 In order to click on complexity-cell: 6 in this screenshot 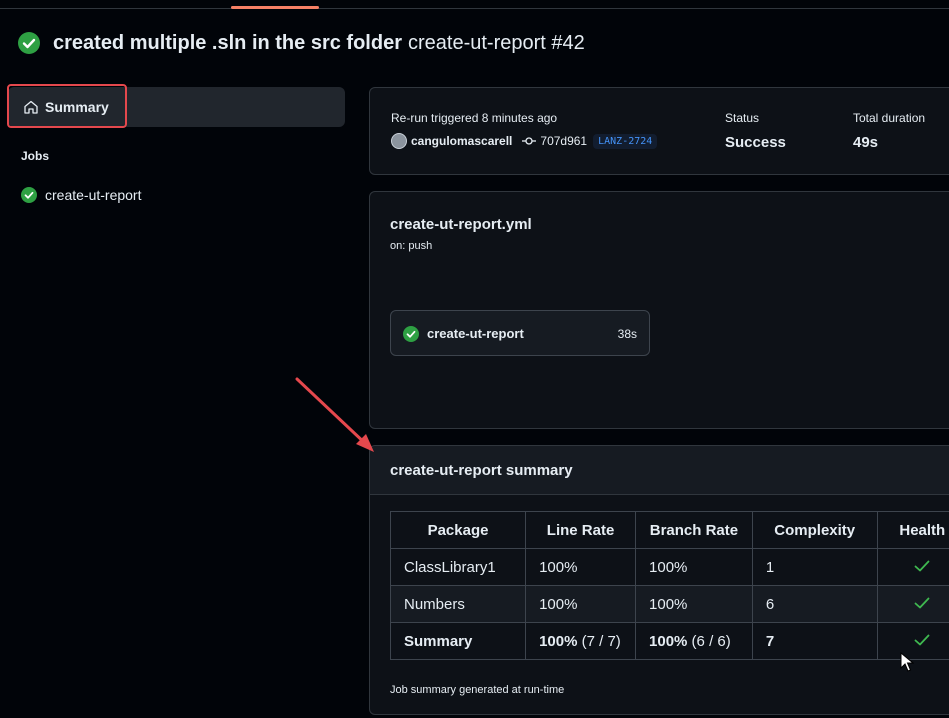, I will do `click(814, 604)`.